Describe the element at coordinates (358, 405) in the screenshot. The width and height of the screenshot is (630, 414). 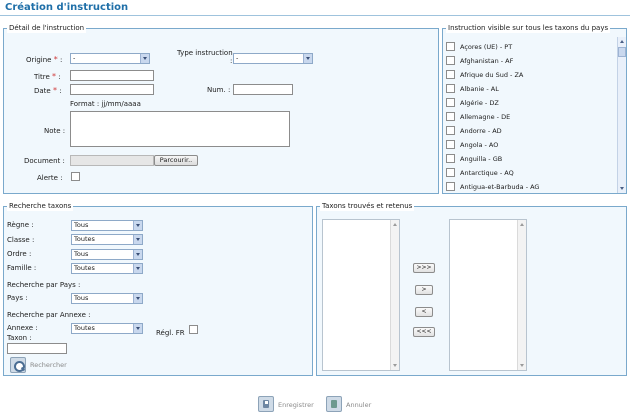
I see `cancel-button: Annuler` at that location.